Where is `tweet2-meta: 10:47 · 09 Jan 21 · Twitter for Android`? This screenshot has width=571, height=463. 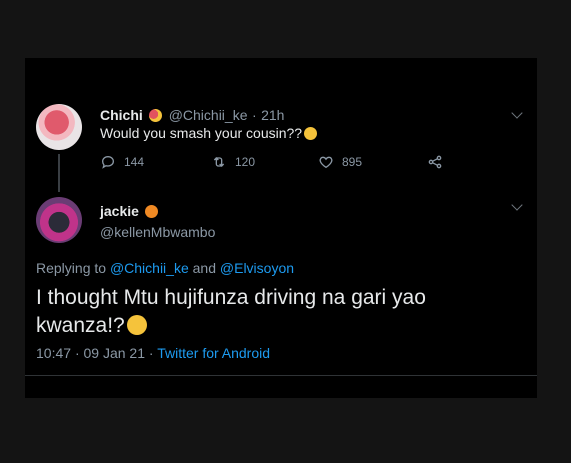
tweet2-meta: 10:47 · 09 Jan 21 · Twitter for Android is located at coordinates (153, 353).